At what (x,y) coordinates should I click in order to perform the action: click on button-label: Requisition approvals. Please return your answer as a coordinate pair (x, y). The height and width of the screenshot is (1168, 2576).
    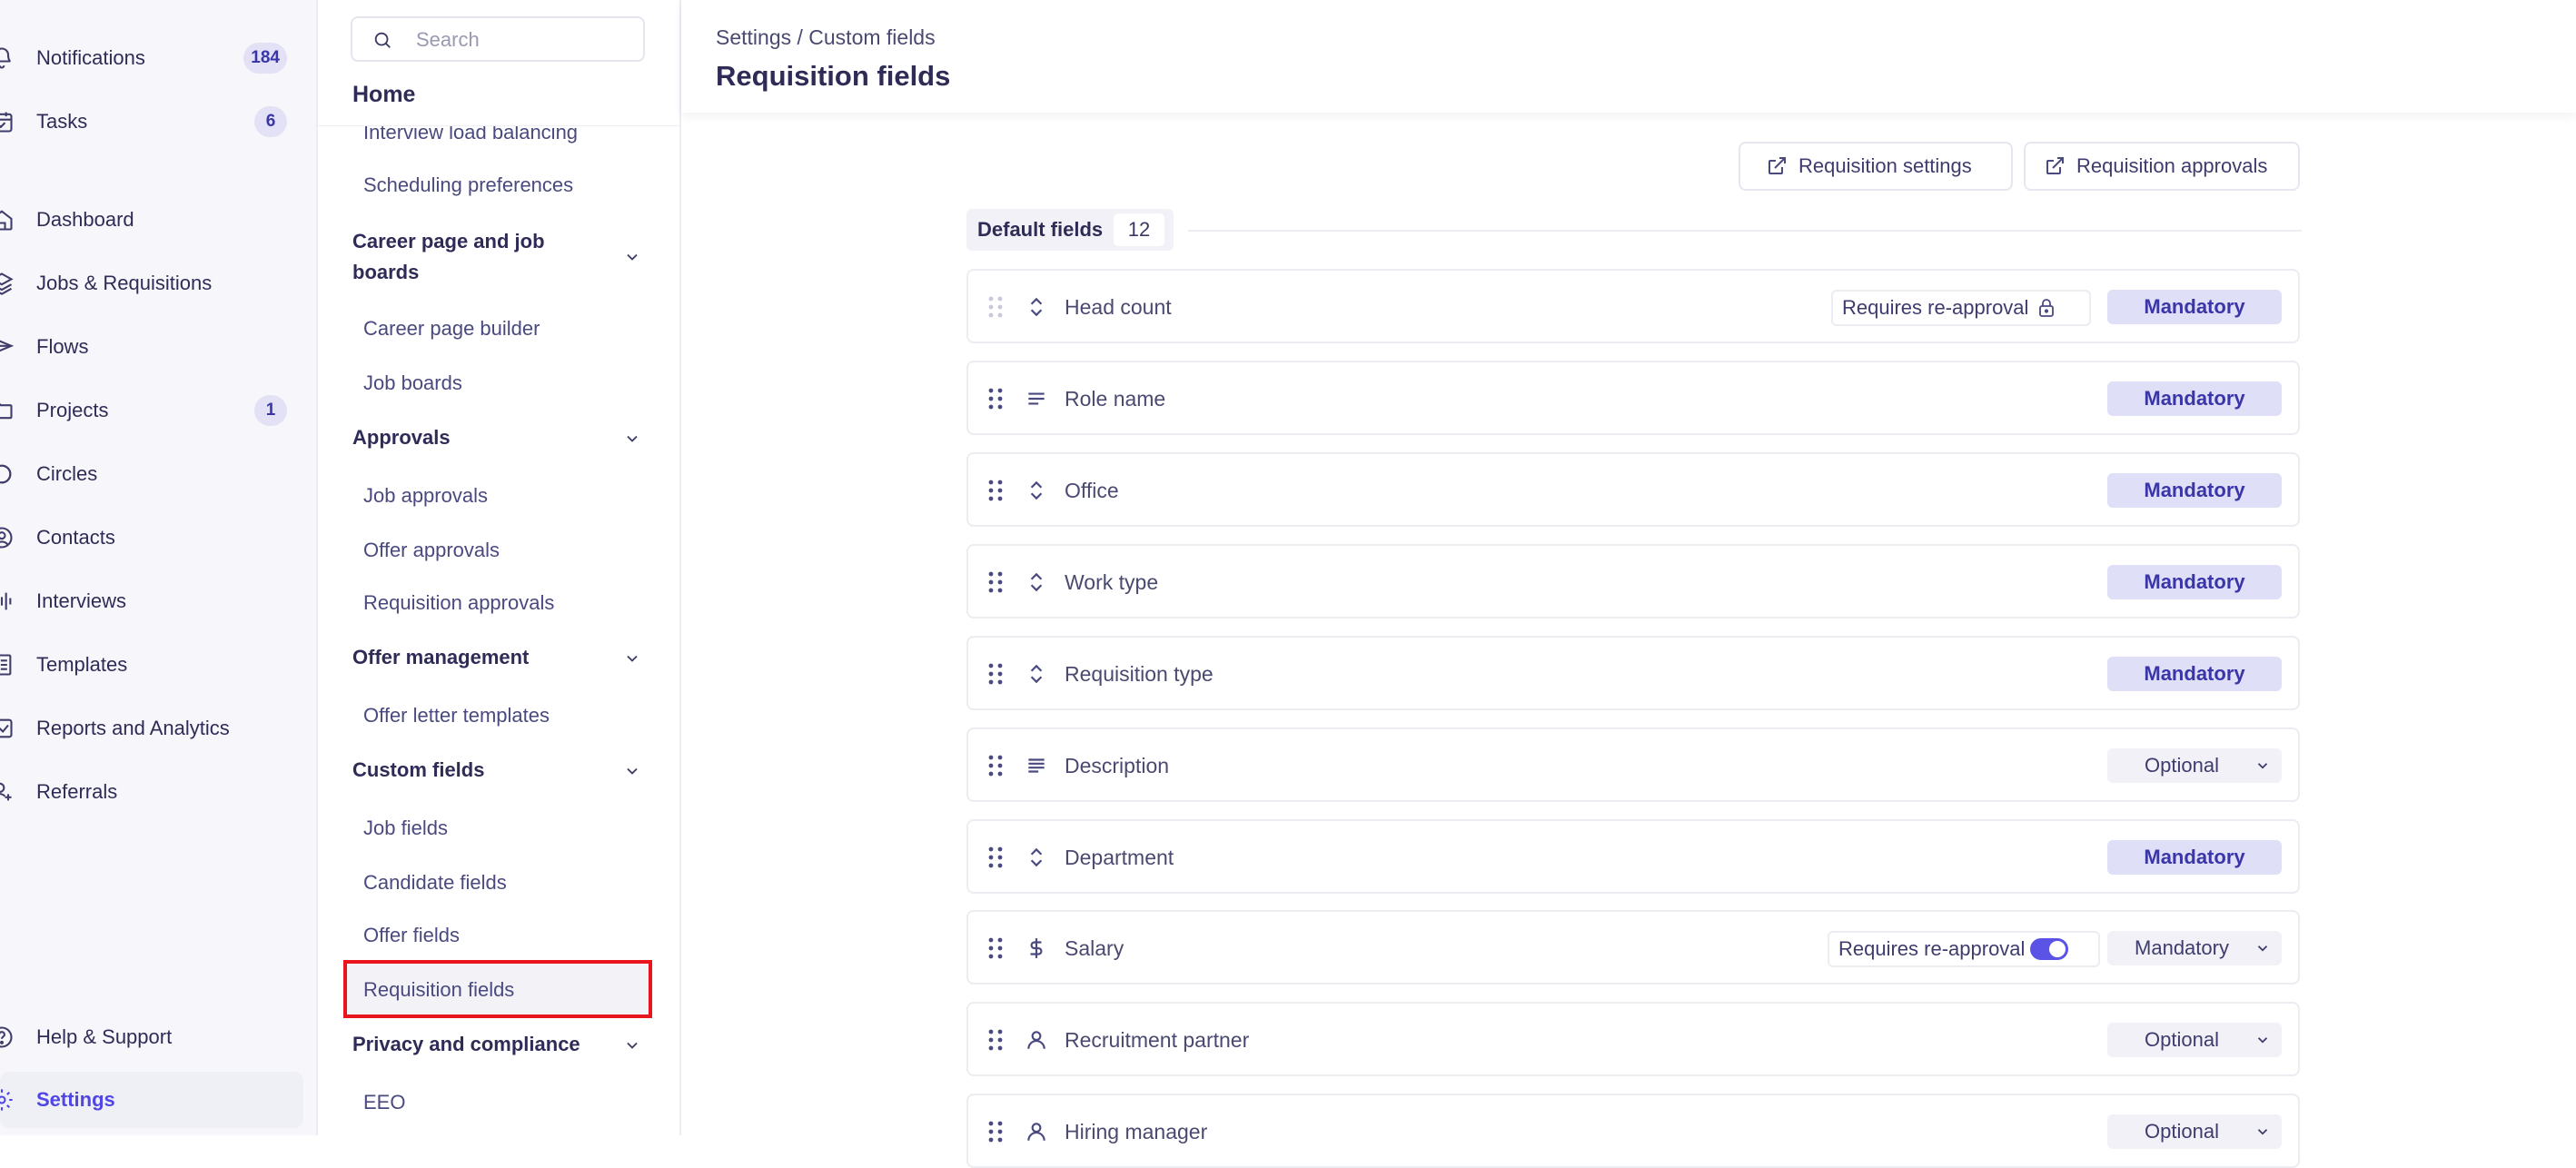
    Looking at the image, I should click on (2172, 166).